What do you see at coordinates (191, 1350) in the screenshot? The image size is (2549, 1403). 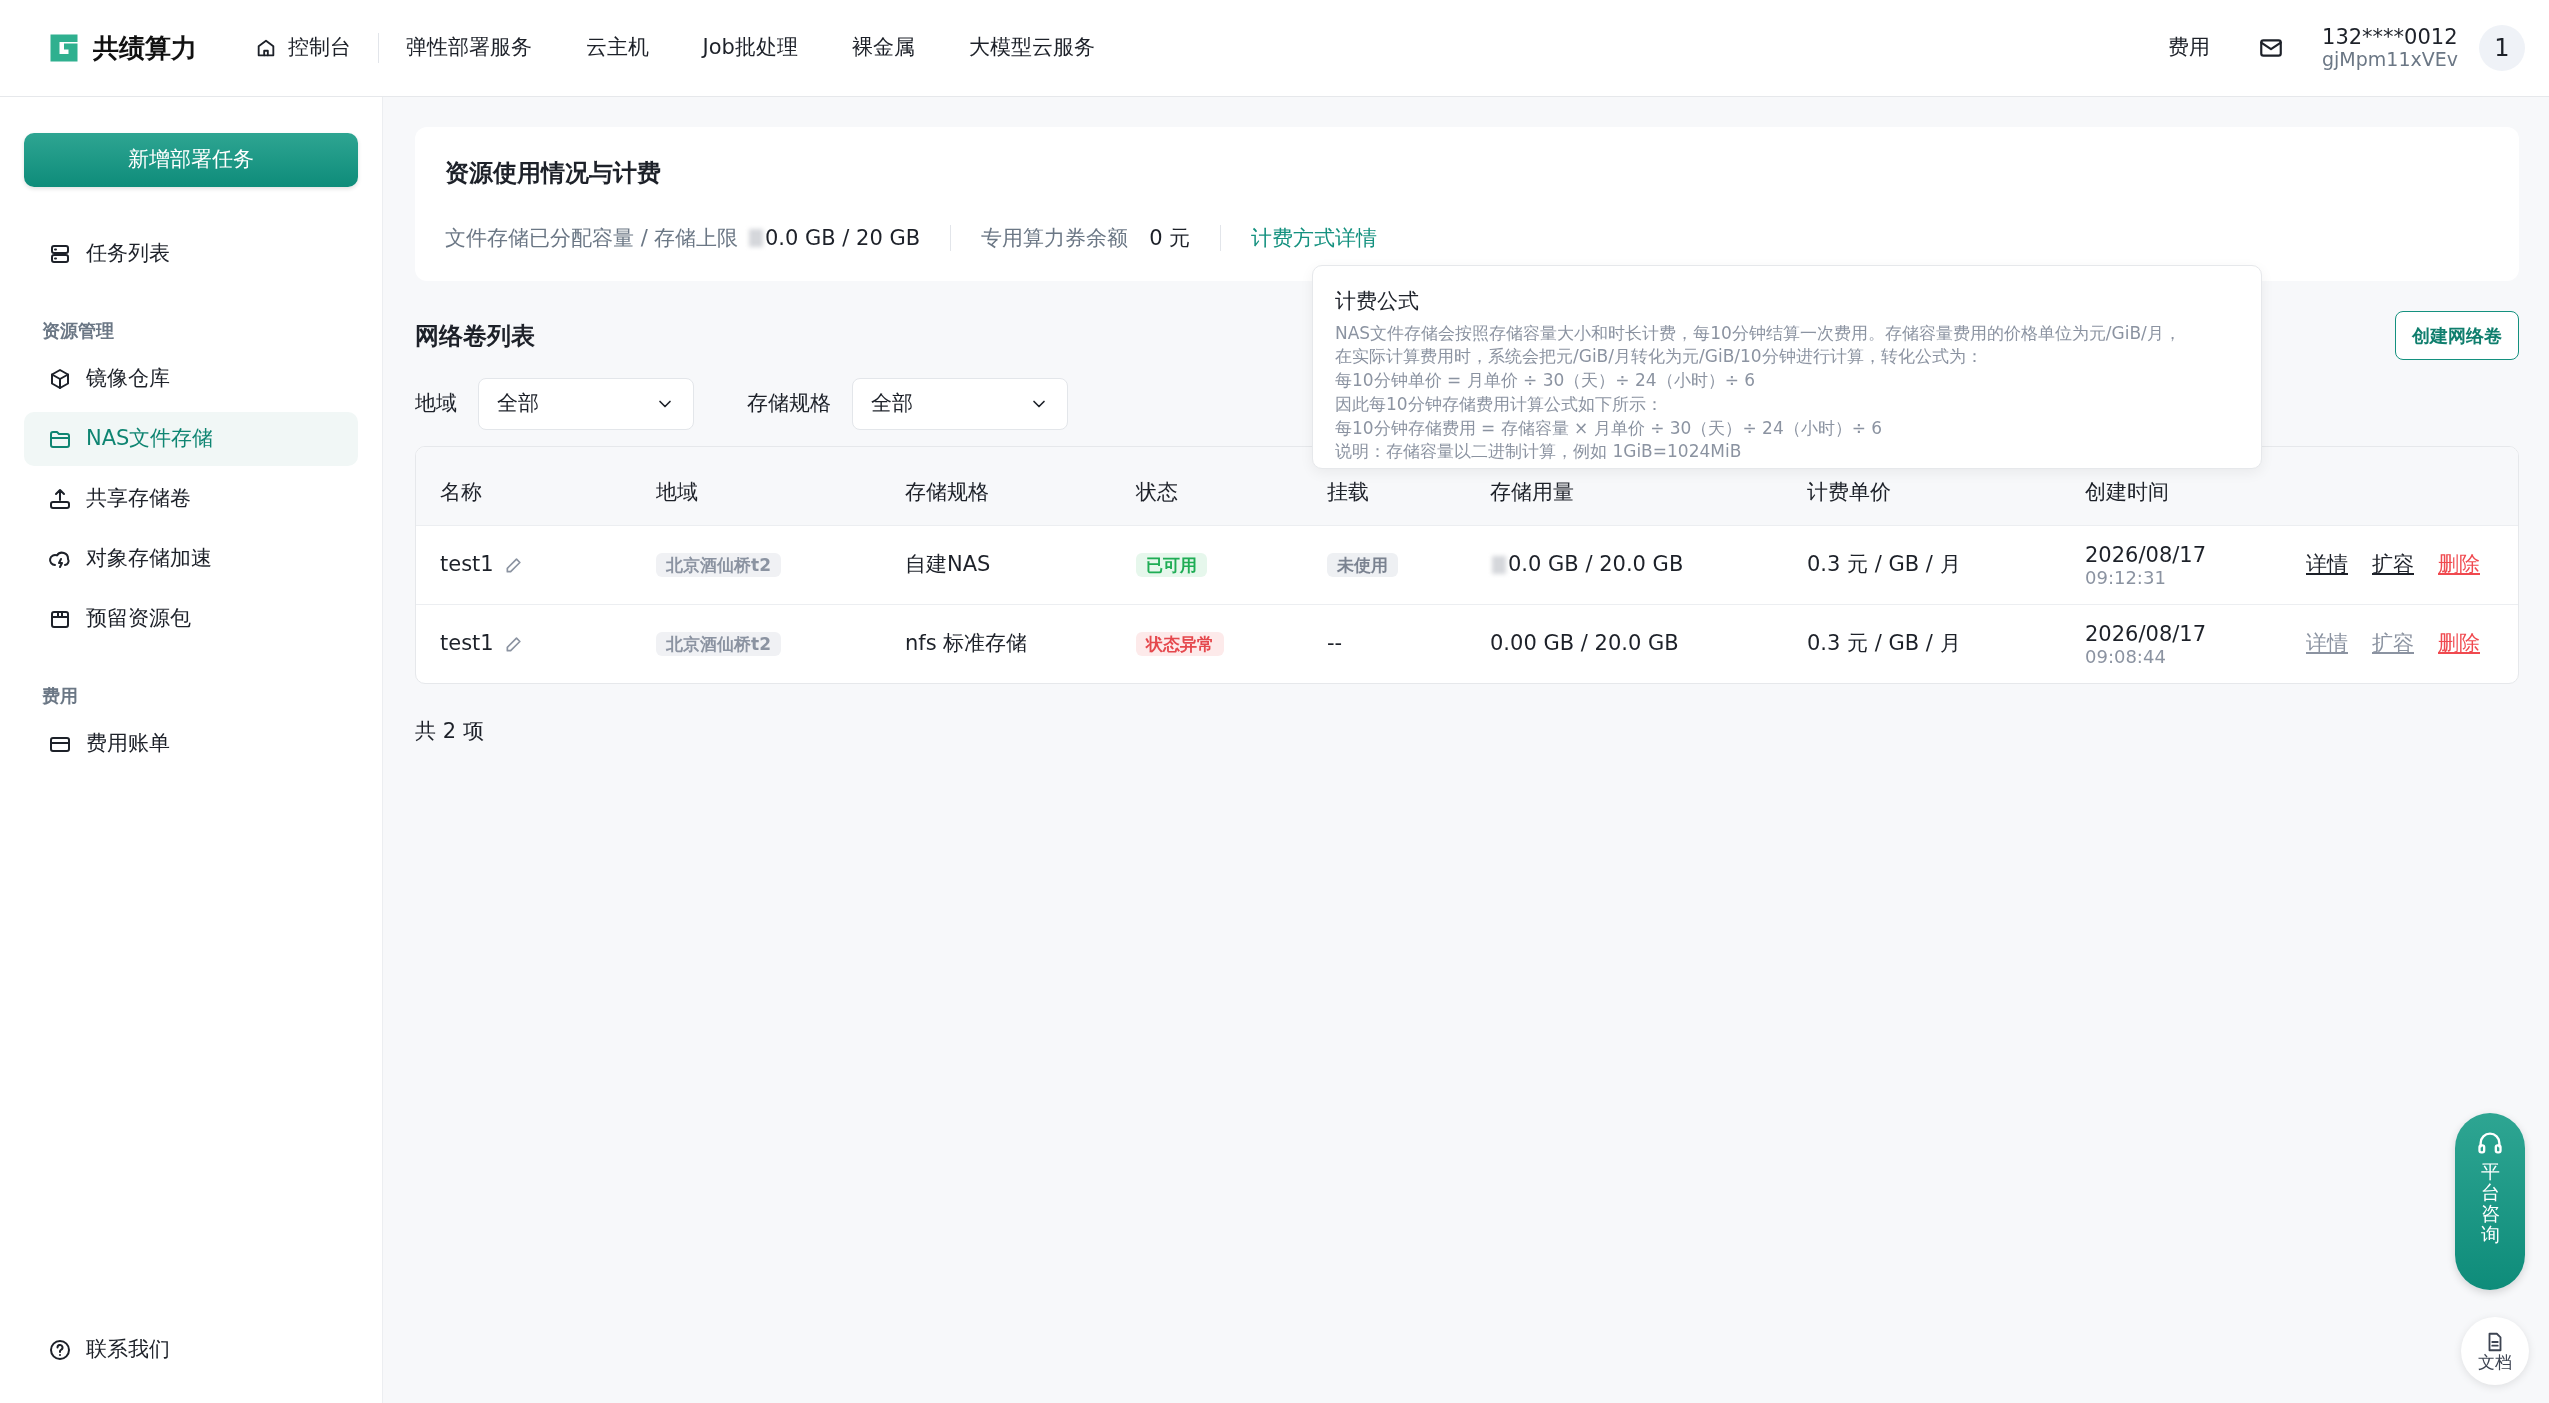 I see `contact-link: 联系我们` at bounding box center [191, 1350].